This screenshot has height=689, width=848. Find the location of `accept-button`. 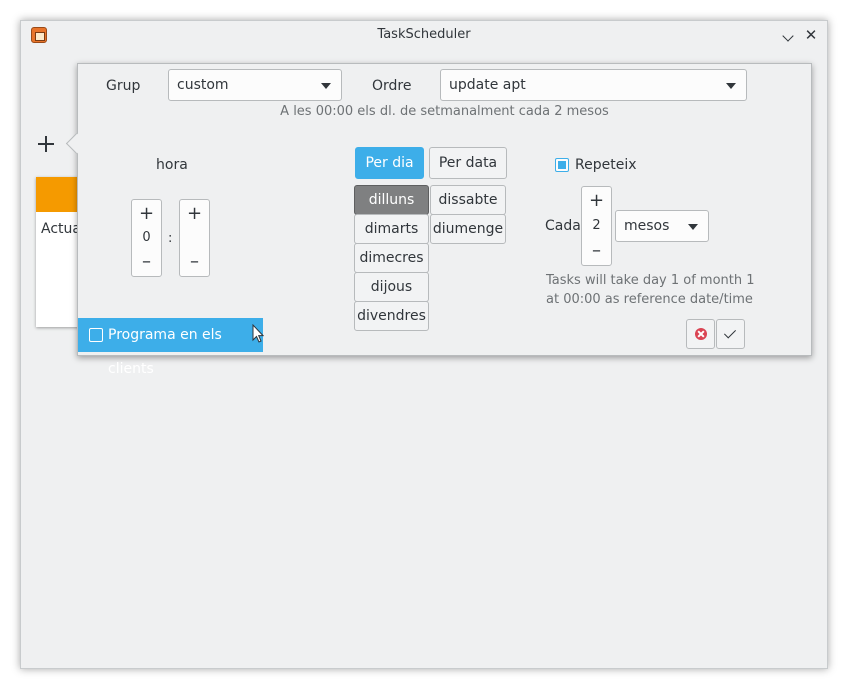

accept-button is located at coordinates (730, 334).